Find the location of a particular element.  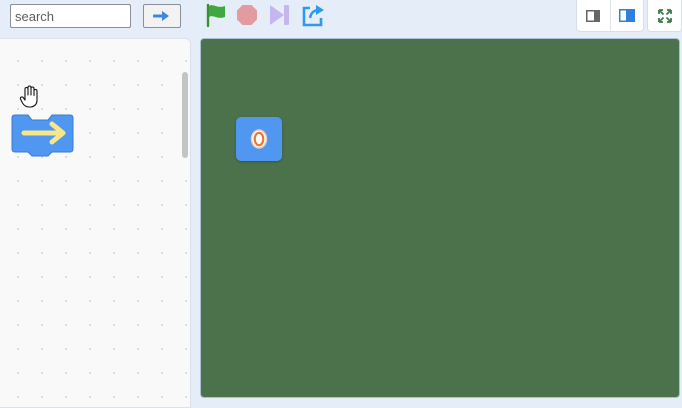

bottom-bar is located at coordinates (441, 404).